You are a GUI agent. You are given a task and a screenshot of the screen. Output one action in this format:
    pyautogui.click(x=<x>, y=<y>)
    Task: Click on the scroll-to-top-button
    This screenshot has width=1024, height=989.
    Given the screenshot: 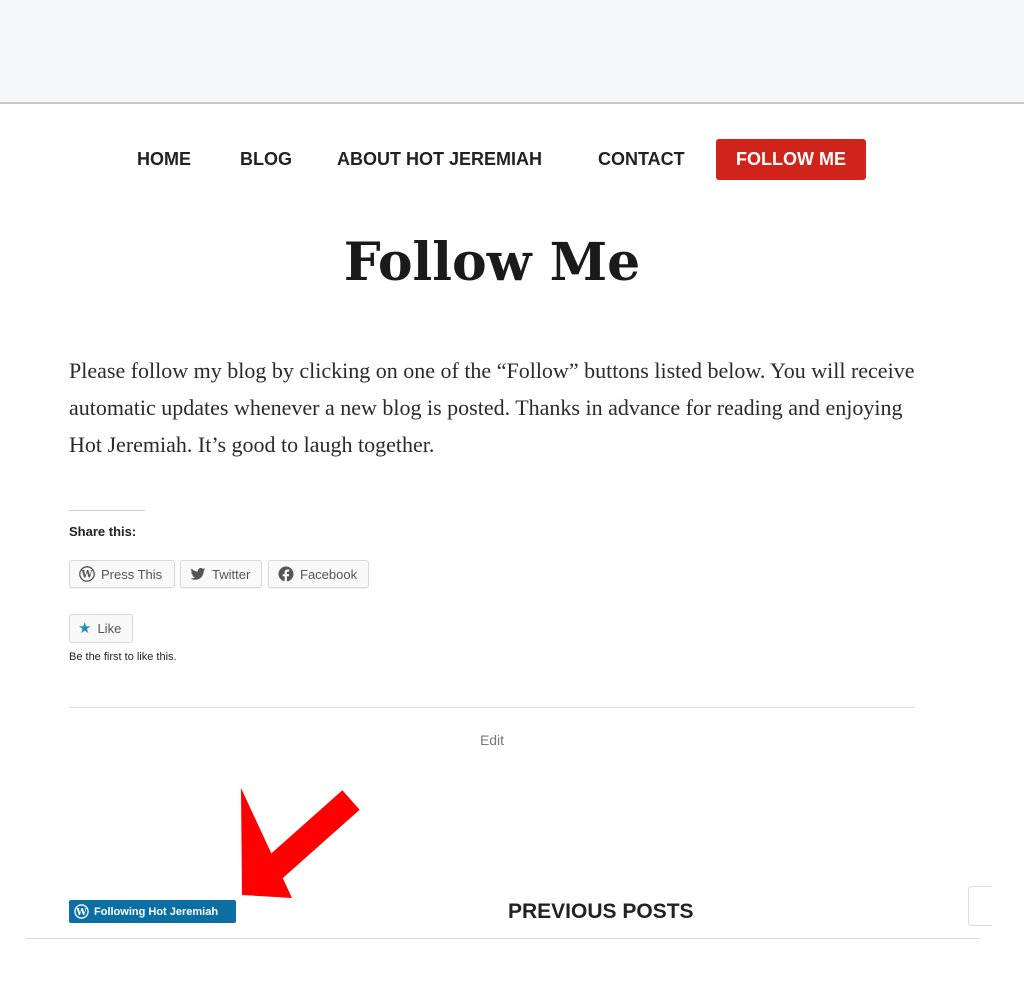 What is the action you would take?
    pyautogui.click(x=980, y=906)
    